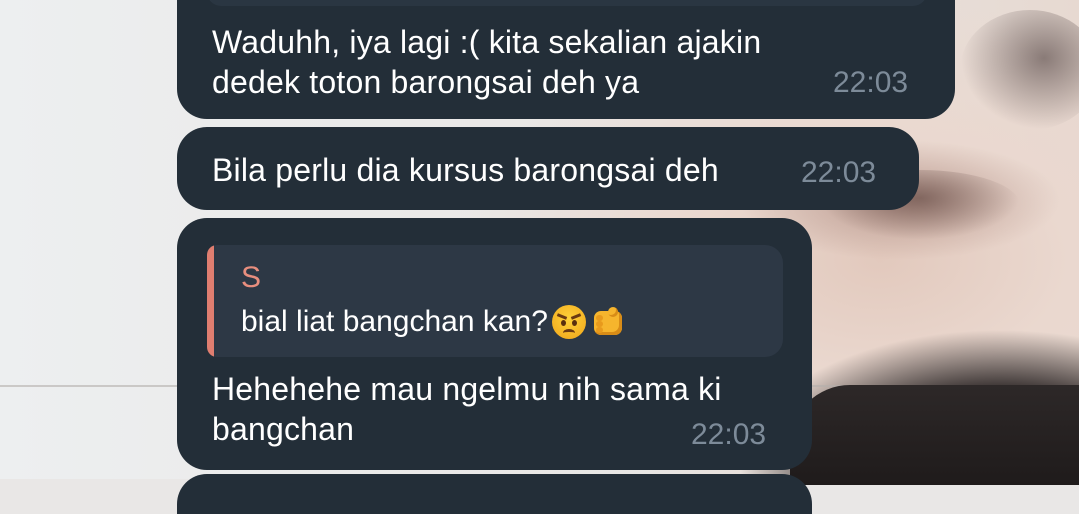  I want to click on message-bubble-partial, so click(494, 494).